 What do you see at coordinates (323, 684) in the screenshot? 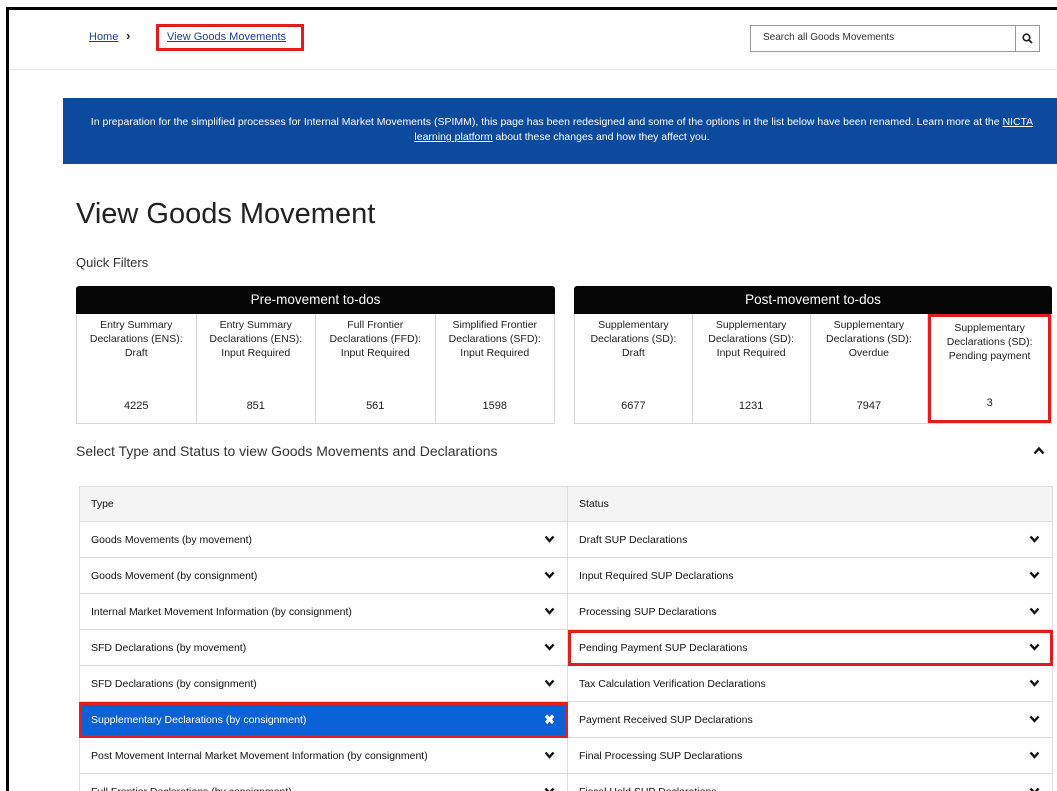
I see `type-option: SFD Declarations (by consignment)` at bounding box center [323, 684].